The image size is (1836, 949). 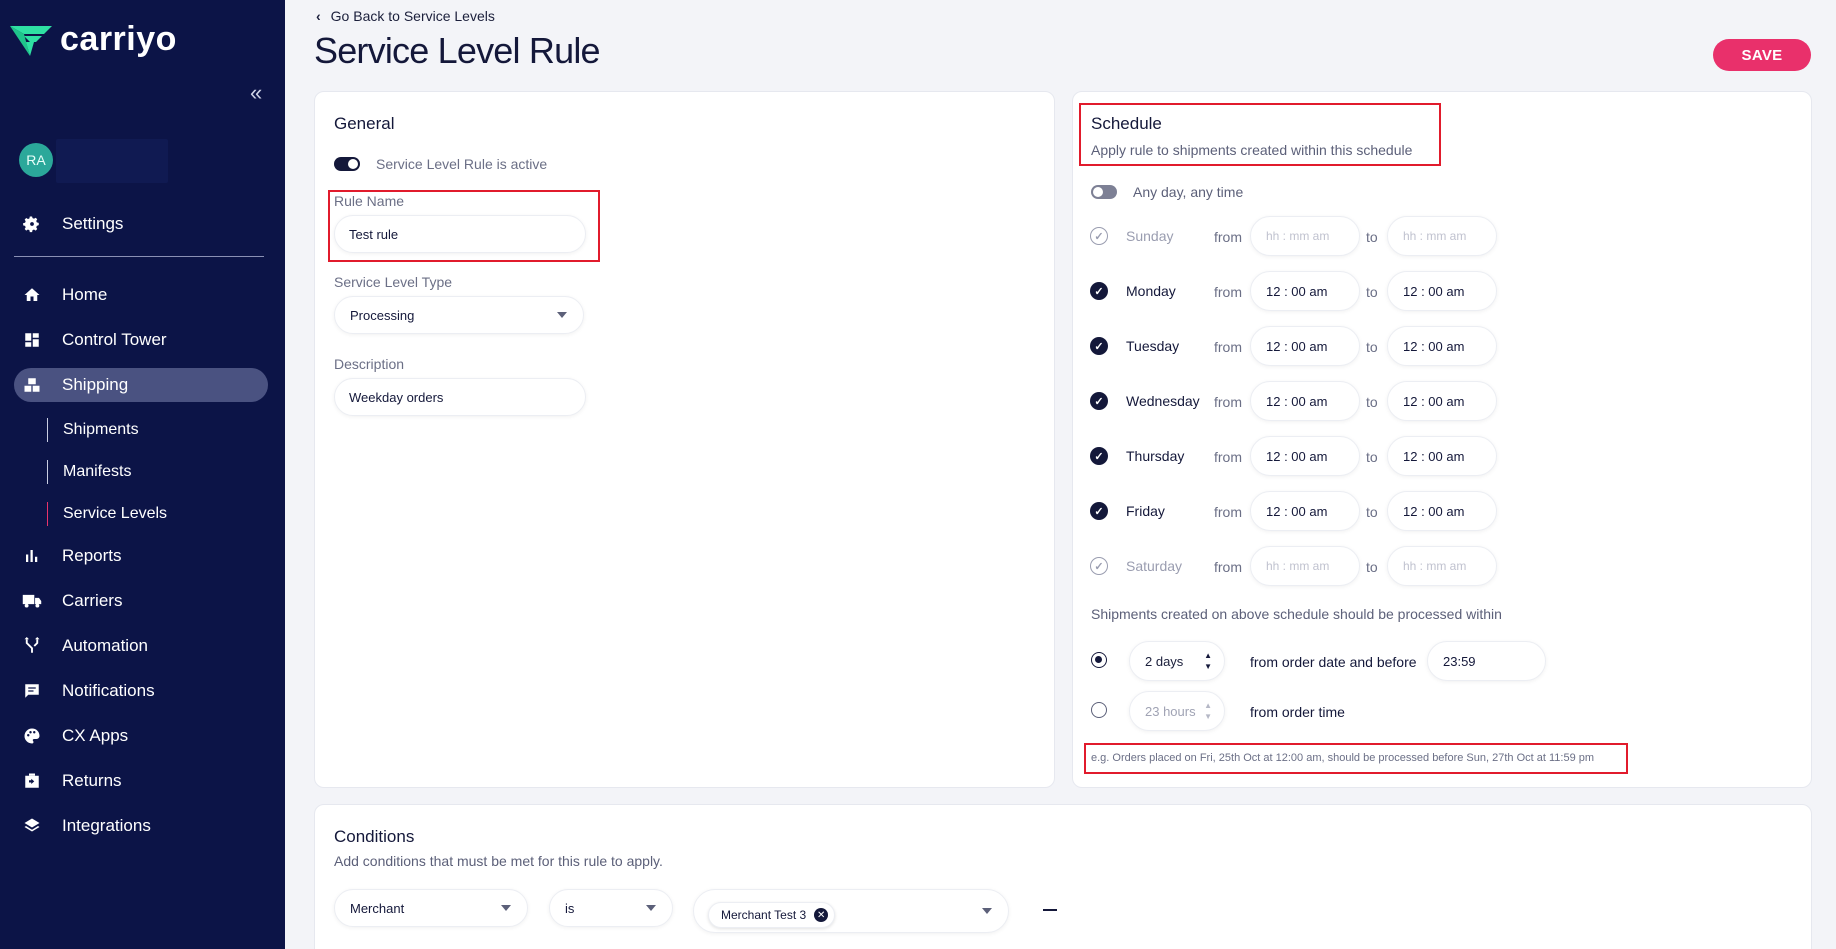 What do you see at coordinates (118, 39) in the screenshot?
I see `logo-text: carriyo` at bounding box center [118, 39].